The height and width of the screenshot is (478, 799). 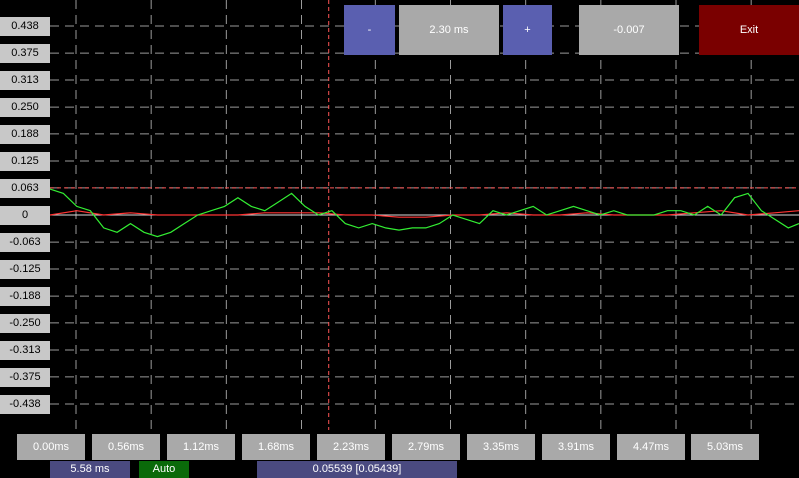 I want to click on x-tick-label: 3.91ms, so click(x=576, y=447).